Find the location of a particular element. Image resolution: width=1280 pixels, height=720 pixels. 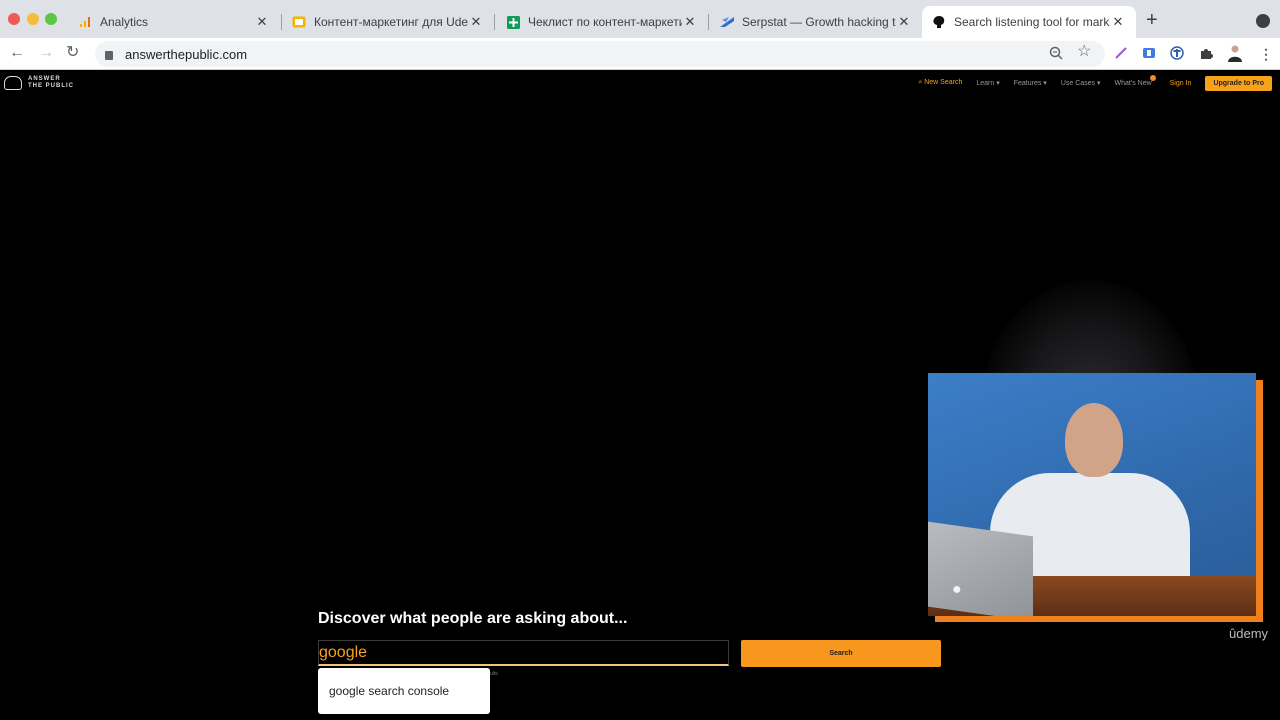

site-logo: ANSWER THE PUBLIC is located at coordinates (39, 83).